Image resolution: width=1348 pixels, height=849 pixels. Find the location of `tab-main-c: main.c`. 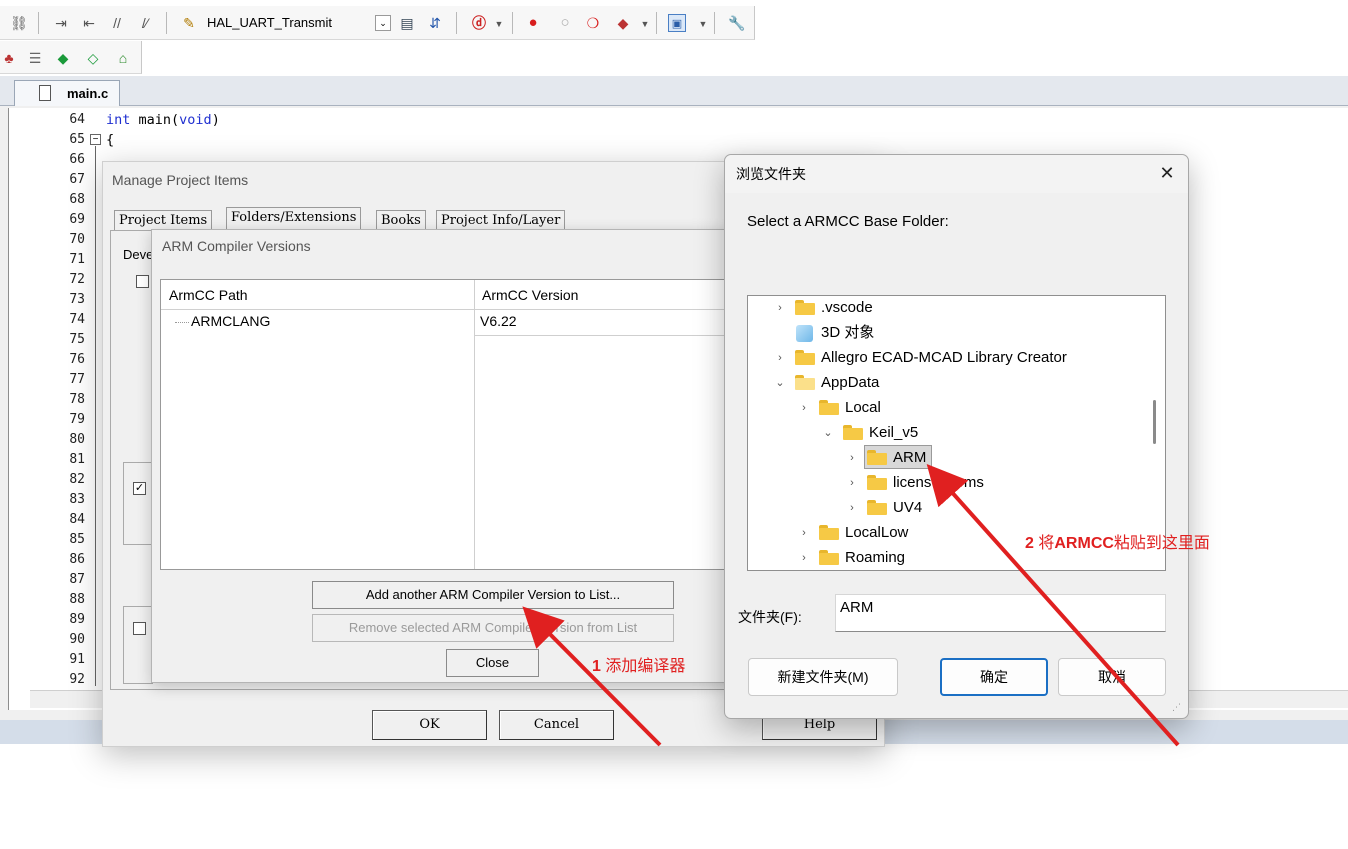

tab-main-c: main.c is located at coordinates (67, 93).